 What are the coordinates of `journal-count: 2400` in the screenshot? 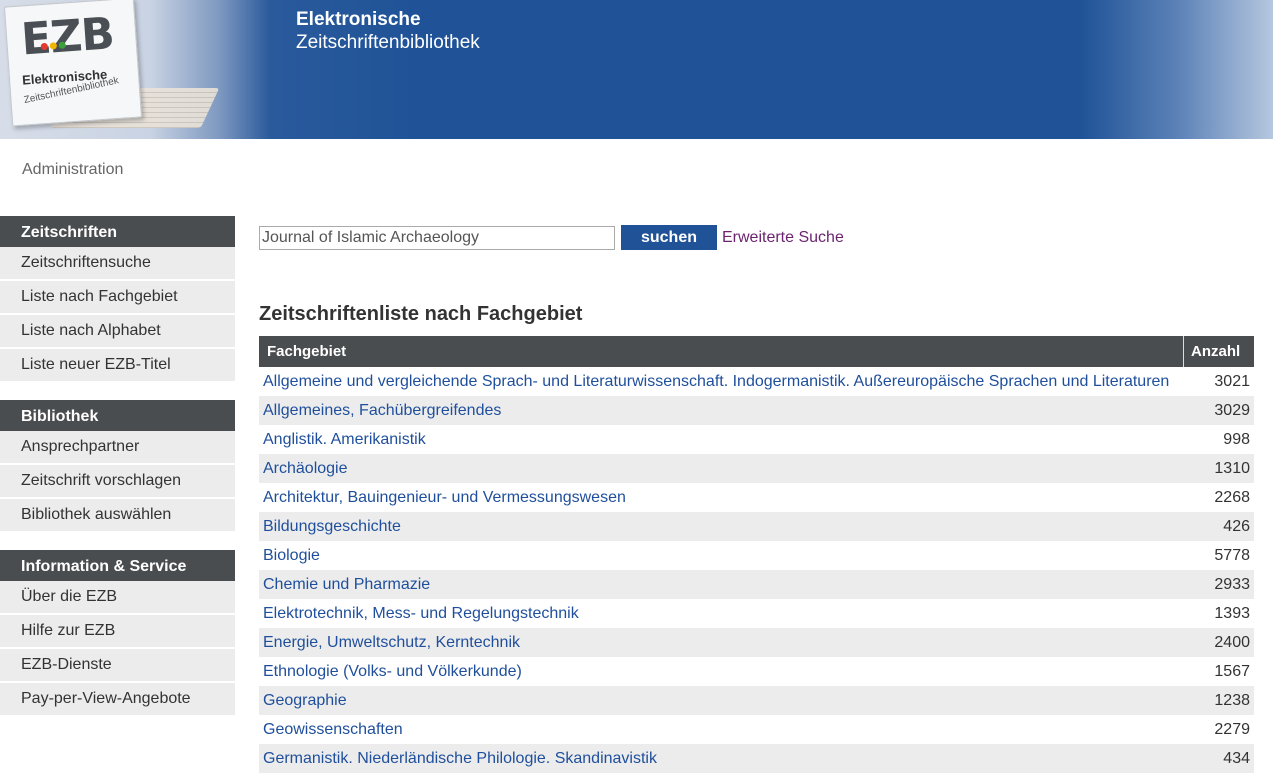 It's located at (1218, 642).